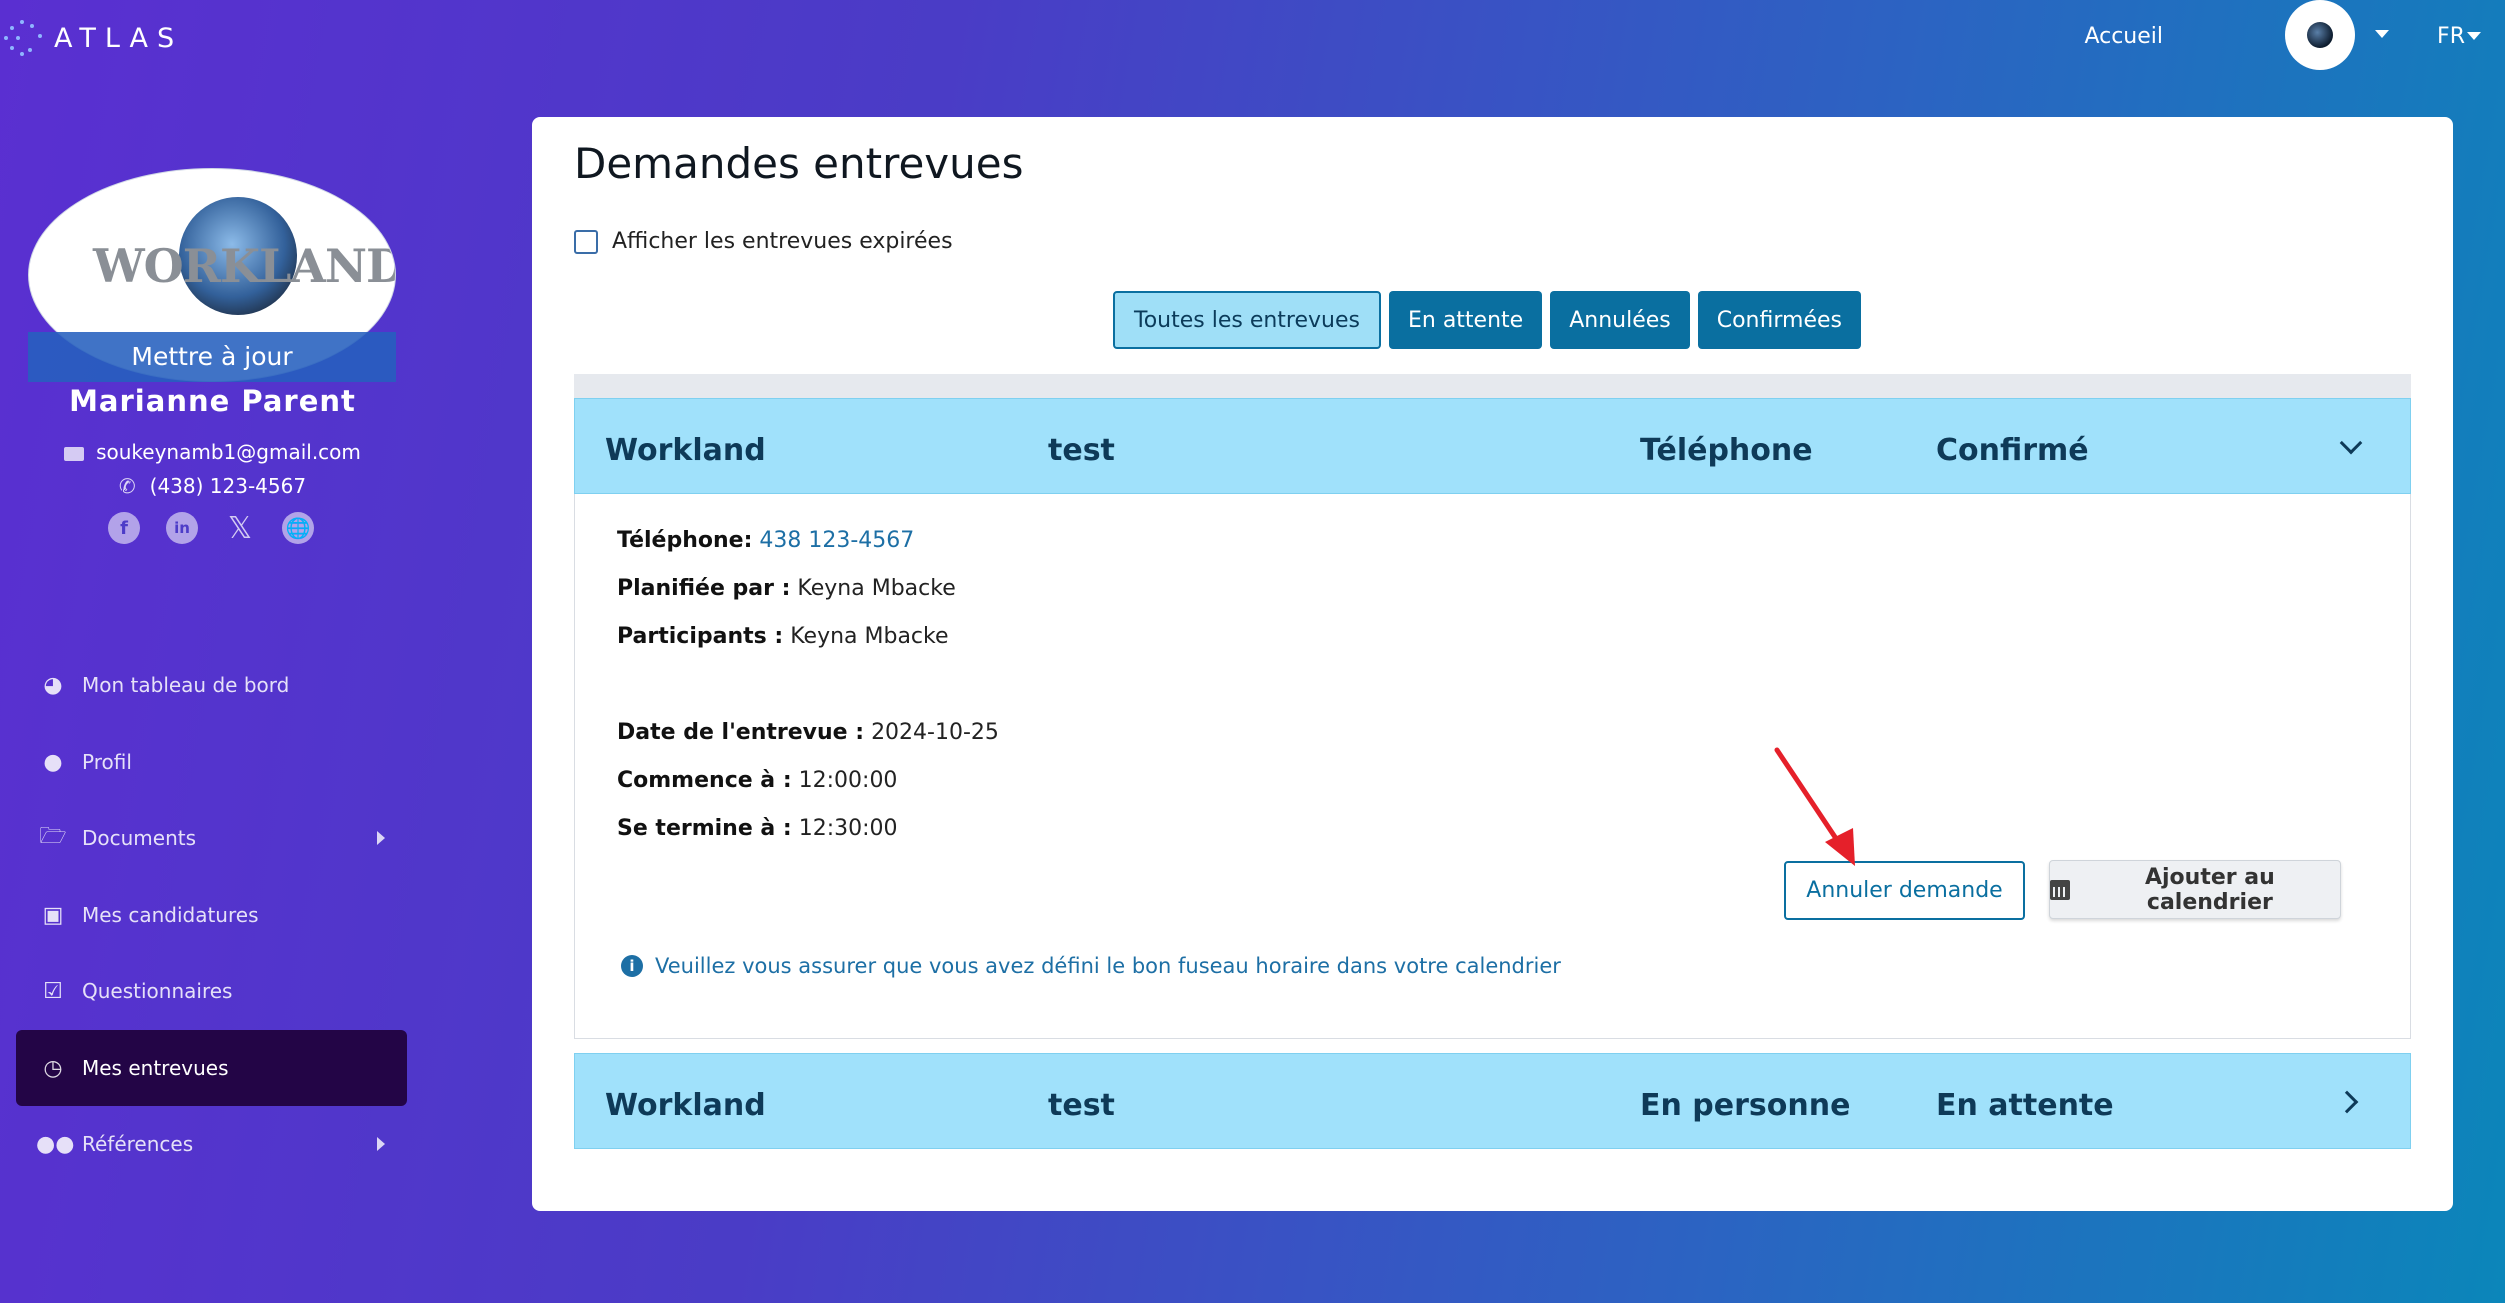  What do you see at coordinates (53, 991) in the screenshot?
I see `checkbox-icon: ☑` at bounding box center [53, 991].